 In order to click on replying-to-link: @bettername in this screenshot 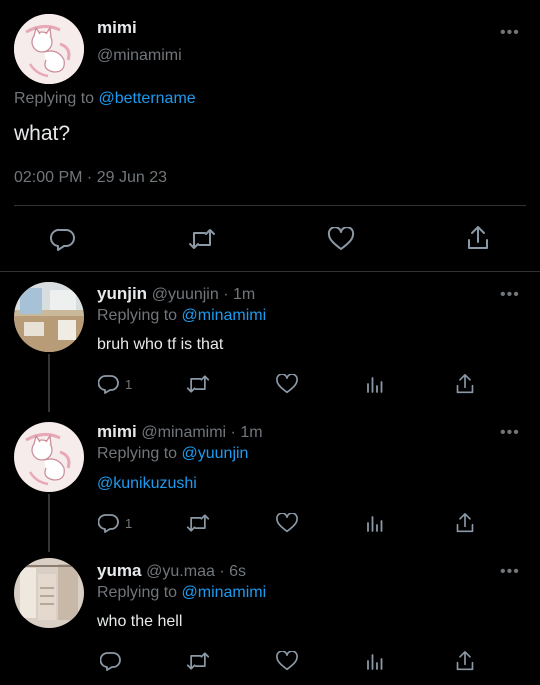, I will do `click(147, 98)`.